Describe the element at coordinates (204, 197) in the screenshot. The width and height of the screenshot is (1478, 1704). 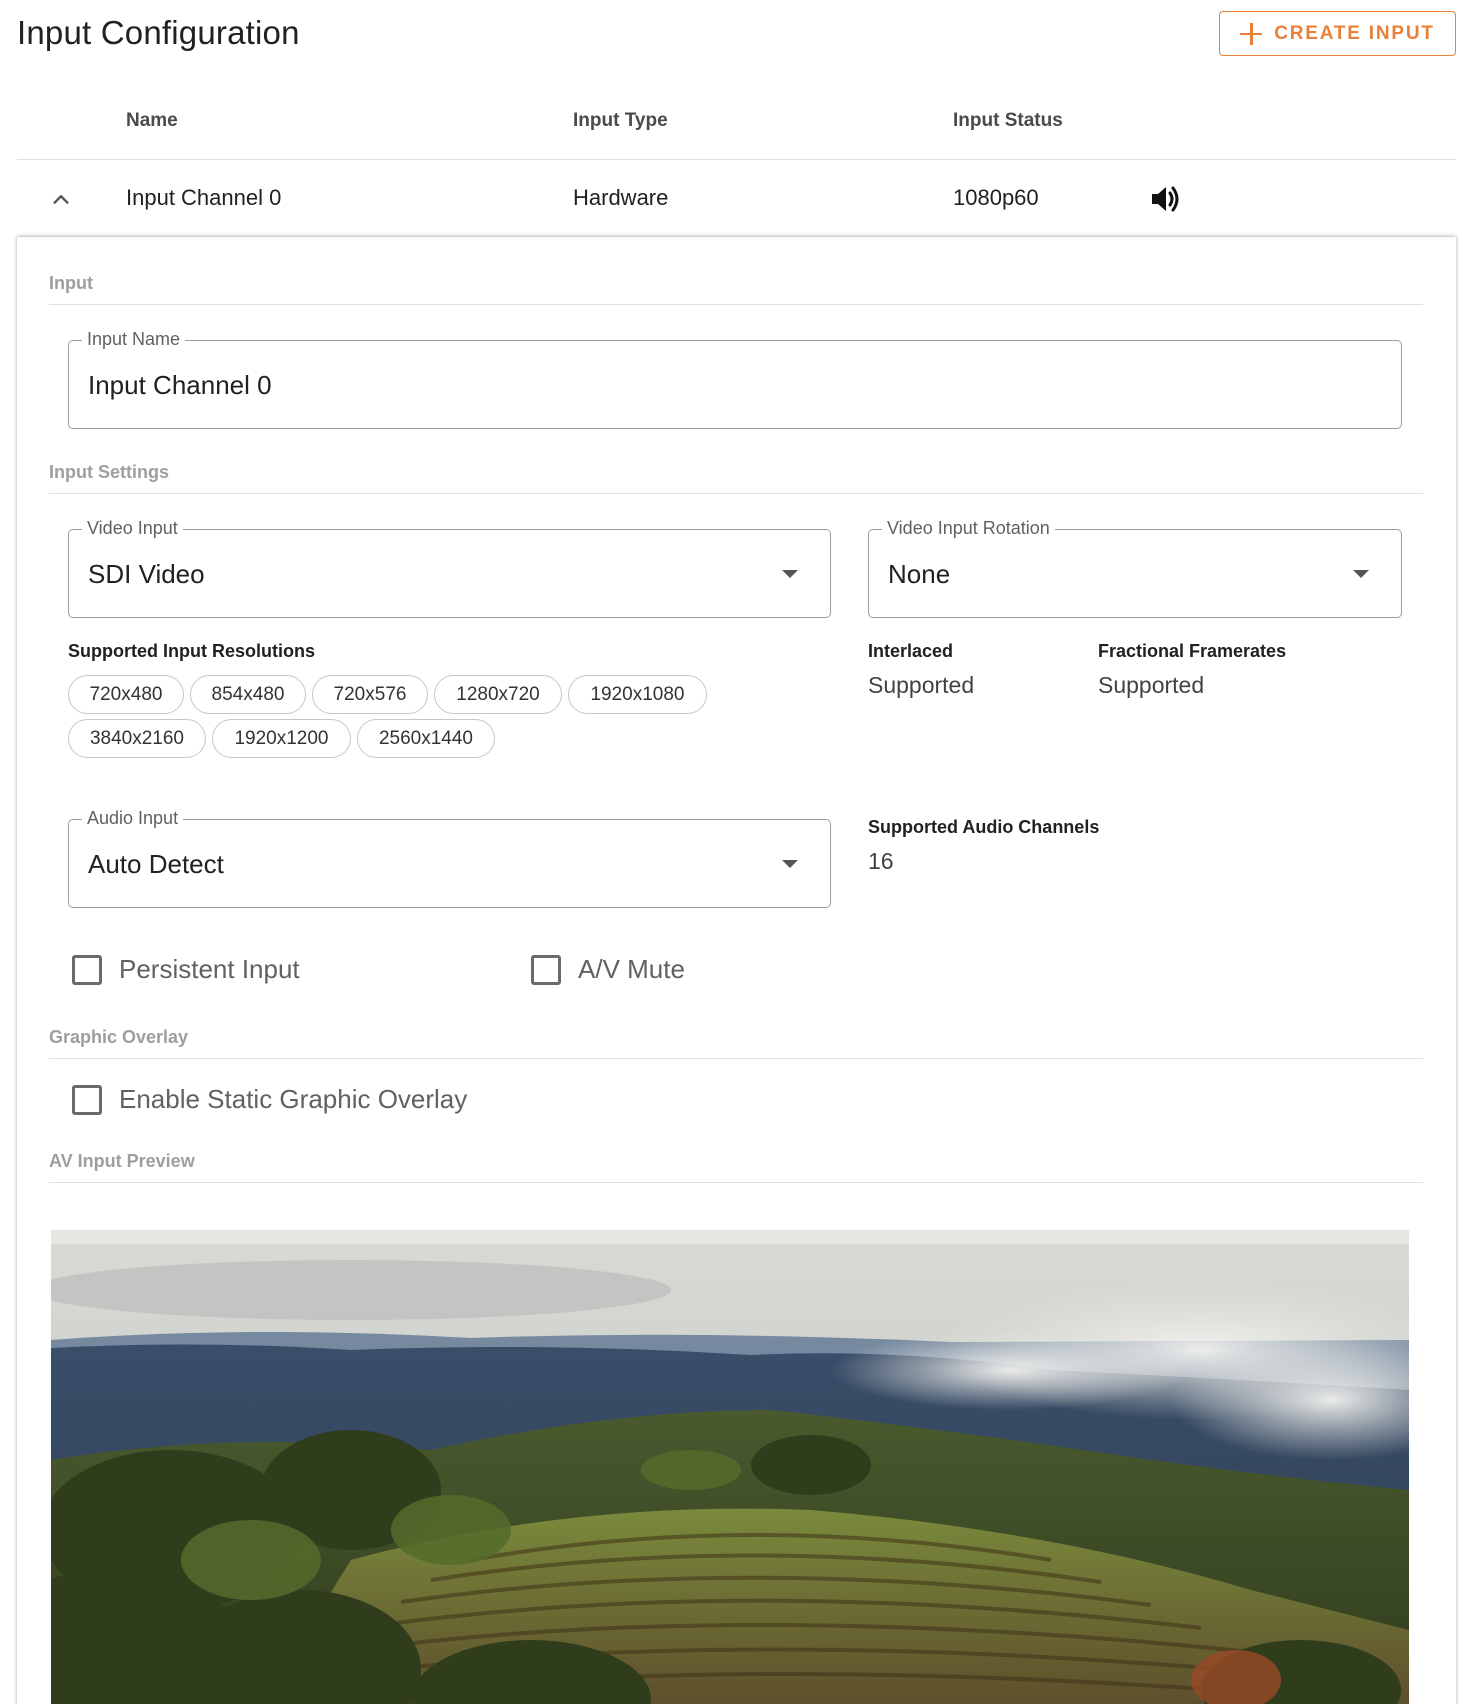
I see `row-name: Input Channel 0` at that location.